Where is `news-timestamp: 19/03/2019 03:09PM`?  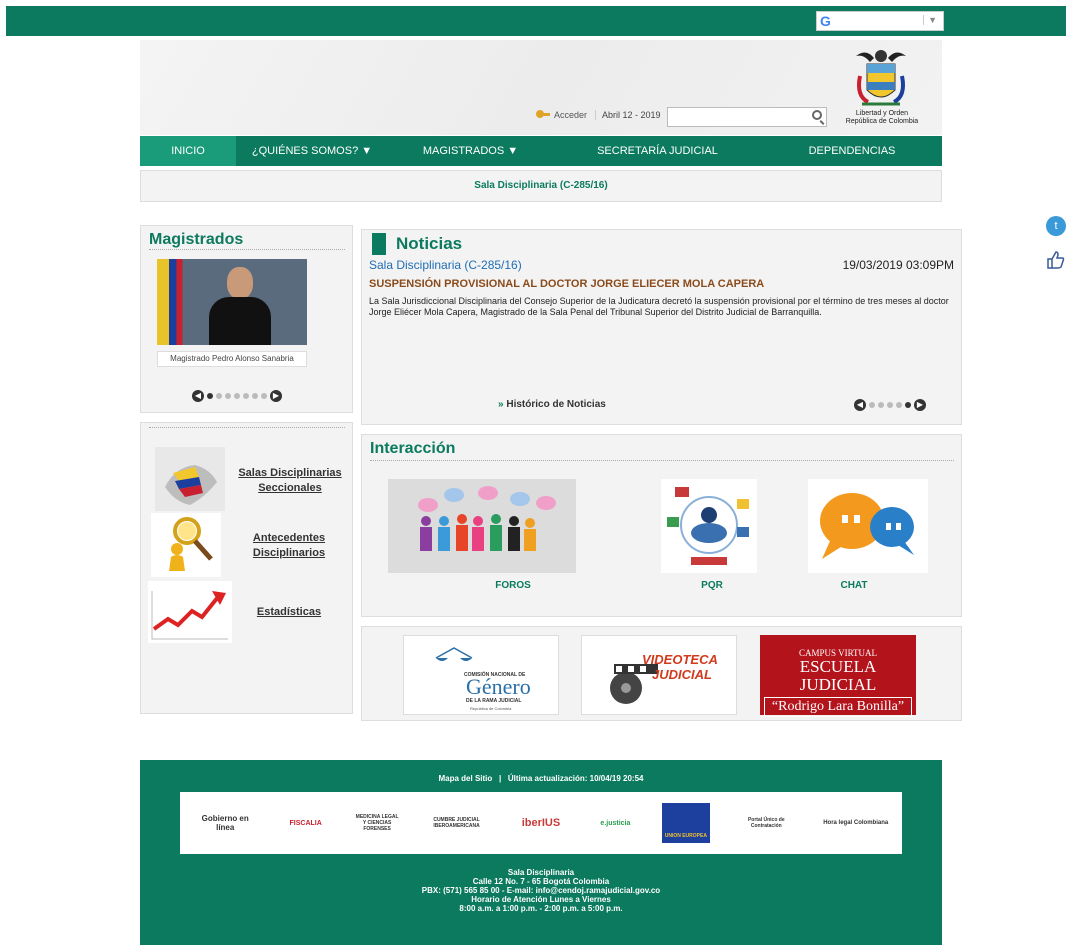
news-timestamp: 19/03/2019 03:09PM is located at coordinates (898, 265).